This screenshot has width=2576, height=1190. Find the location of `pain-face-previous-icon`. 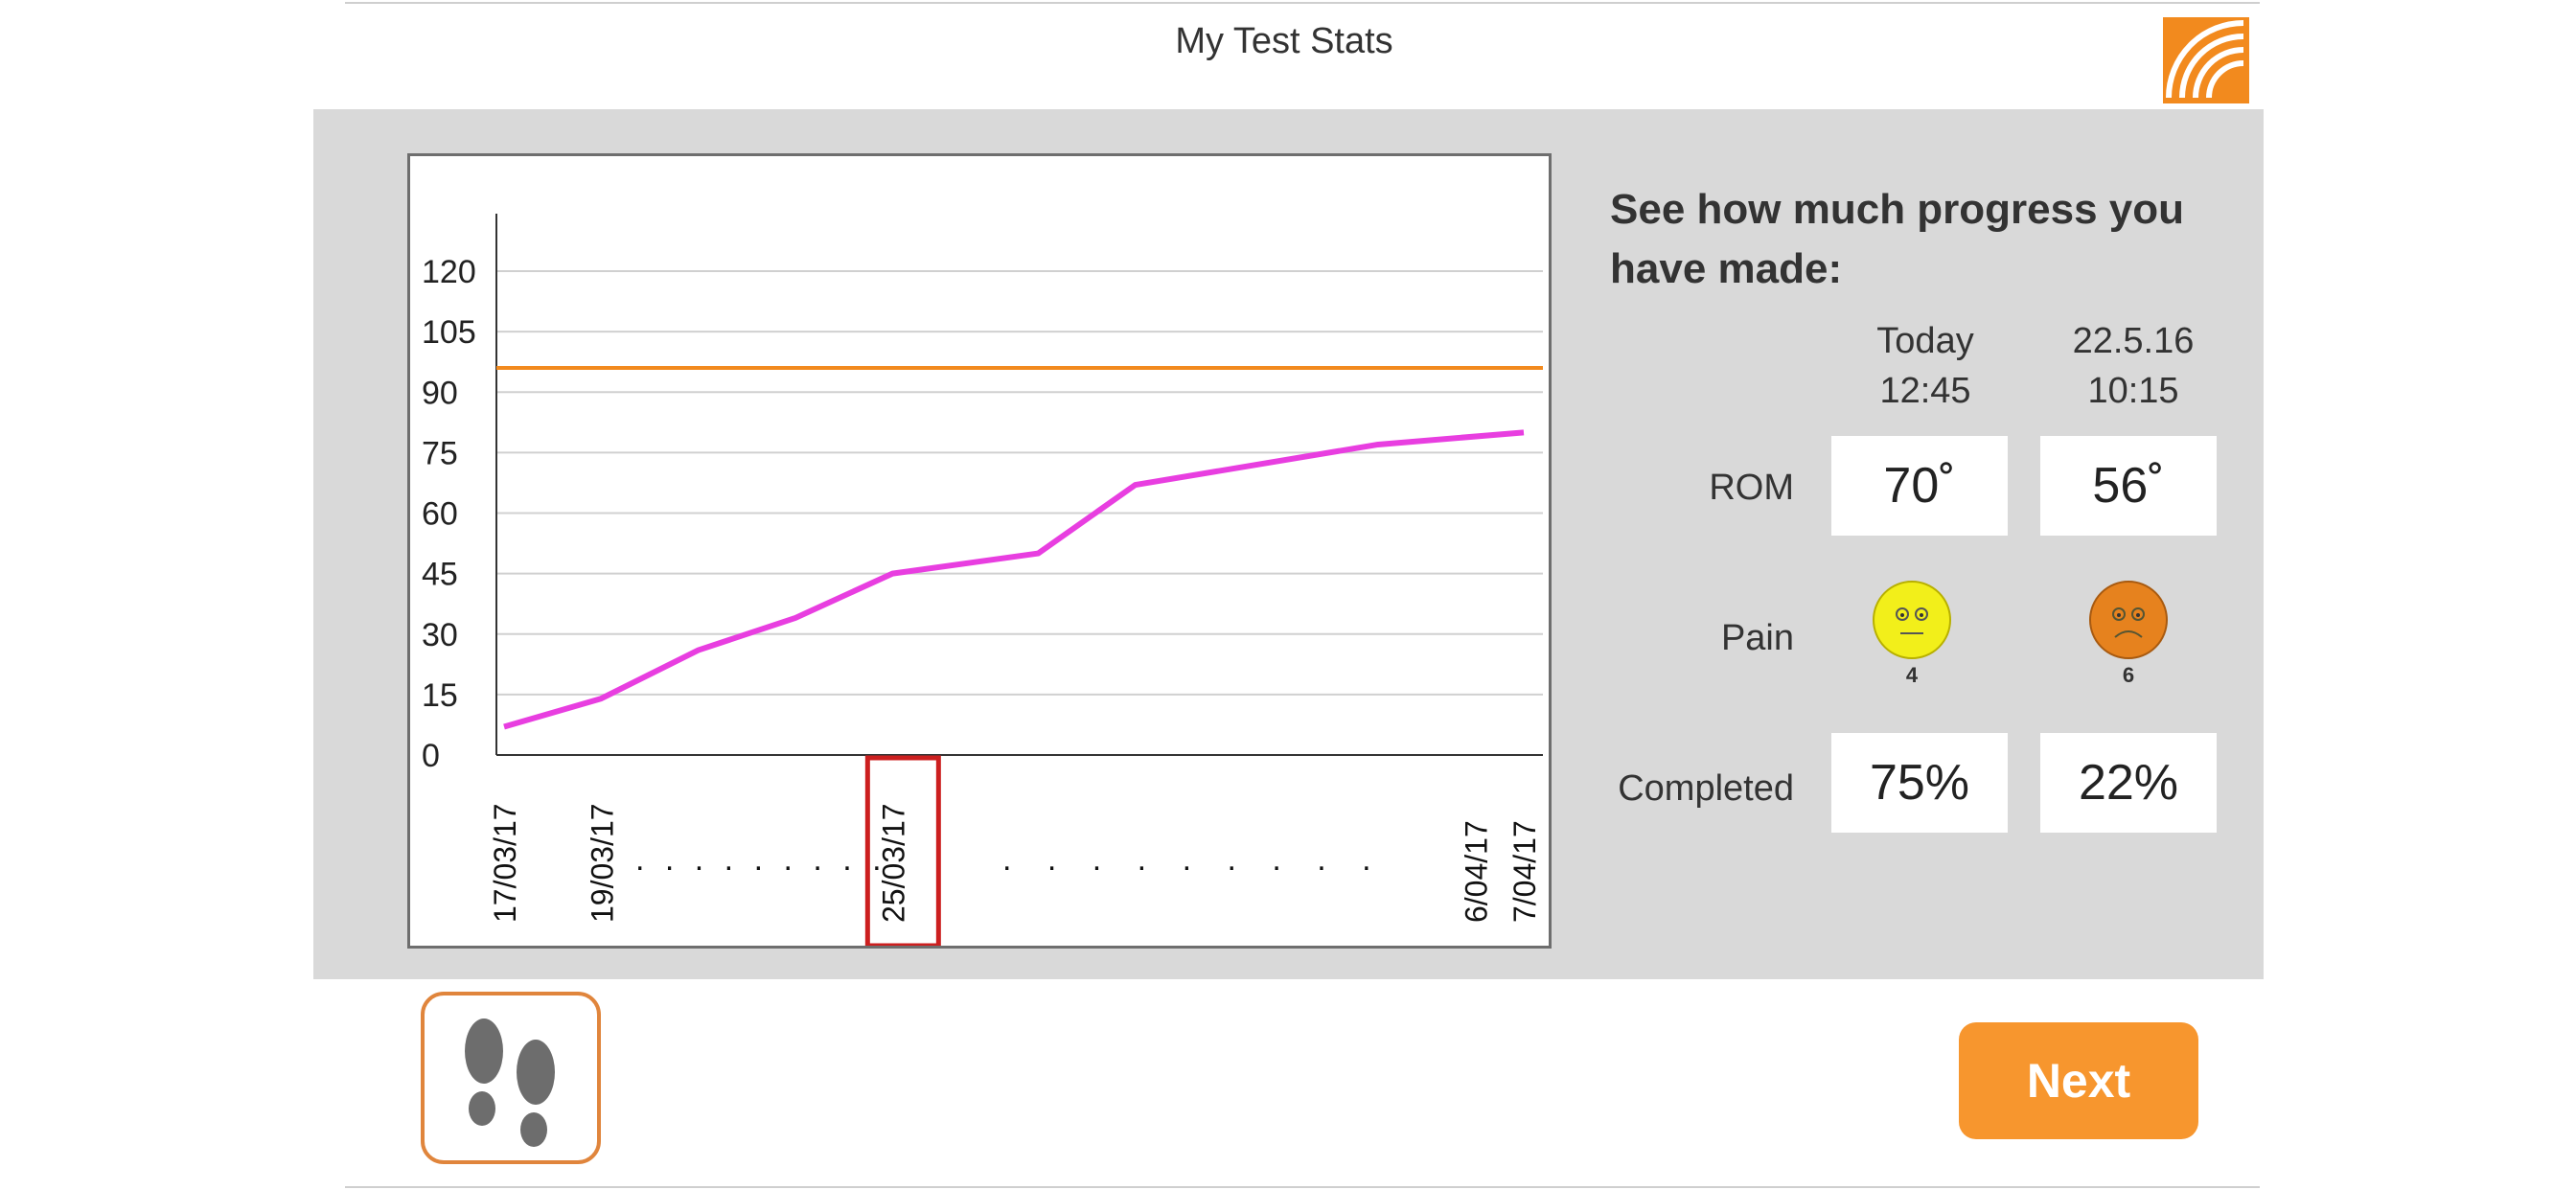

pain-face-previous-icon is located at coordinates (2128, 620).